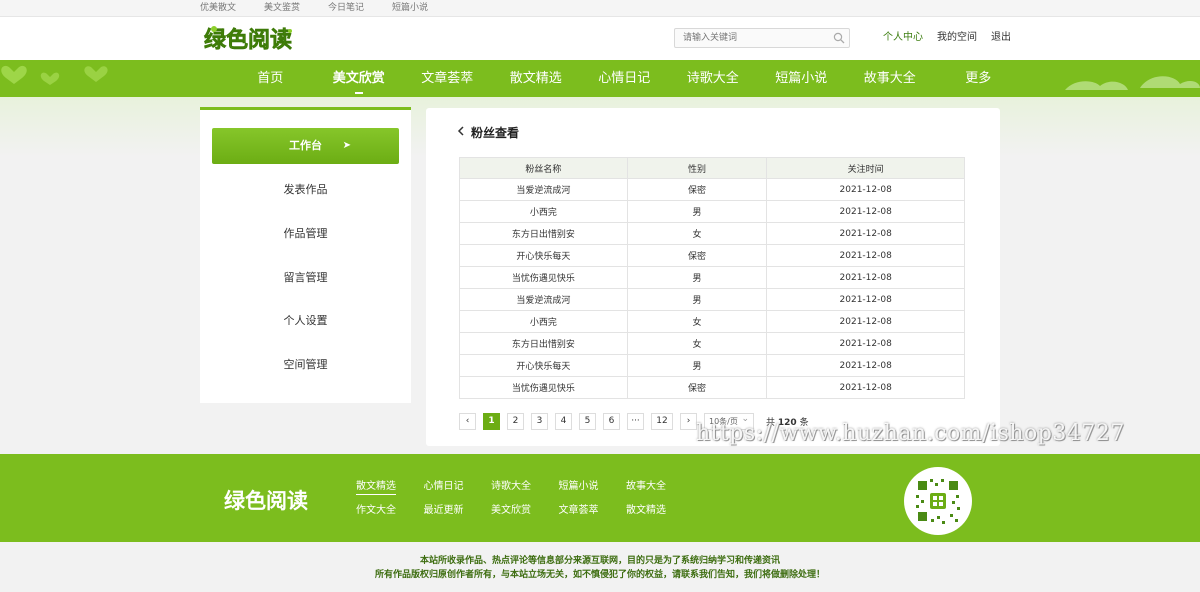 This screenshot has height=592, width=1200. Describe the element at coordinates (890, 78) in the screenshot. I see `nav-item-stories: 故事大全` at that location.